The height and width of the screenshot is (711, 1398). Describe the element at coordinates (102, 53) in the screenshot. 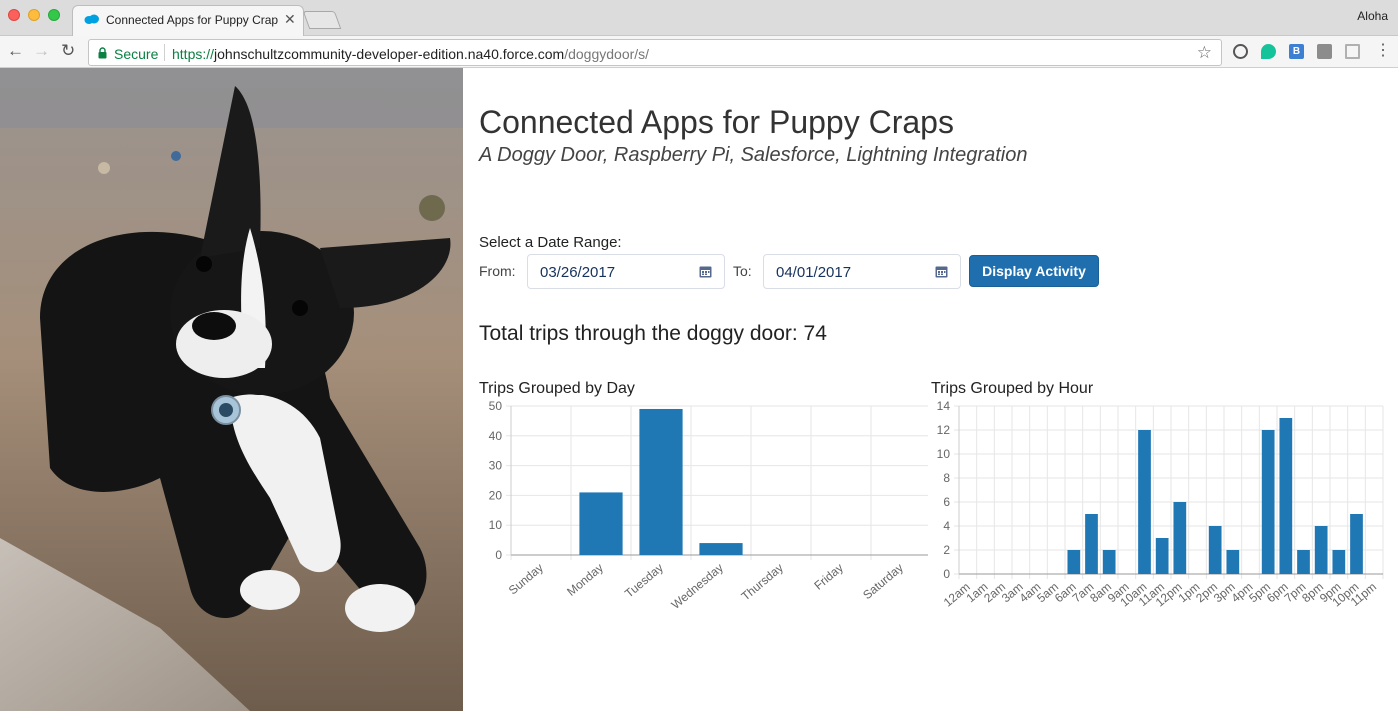

I see `lock-icon` at that location.